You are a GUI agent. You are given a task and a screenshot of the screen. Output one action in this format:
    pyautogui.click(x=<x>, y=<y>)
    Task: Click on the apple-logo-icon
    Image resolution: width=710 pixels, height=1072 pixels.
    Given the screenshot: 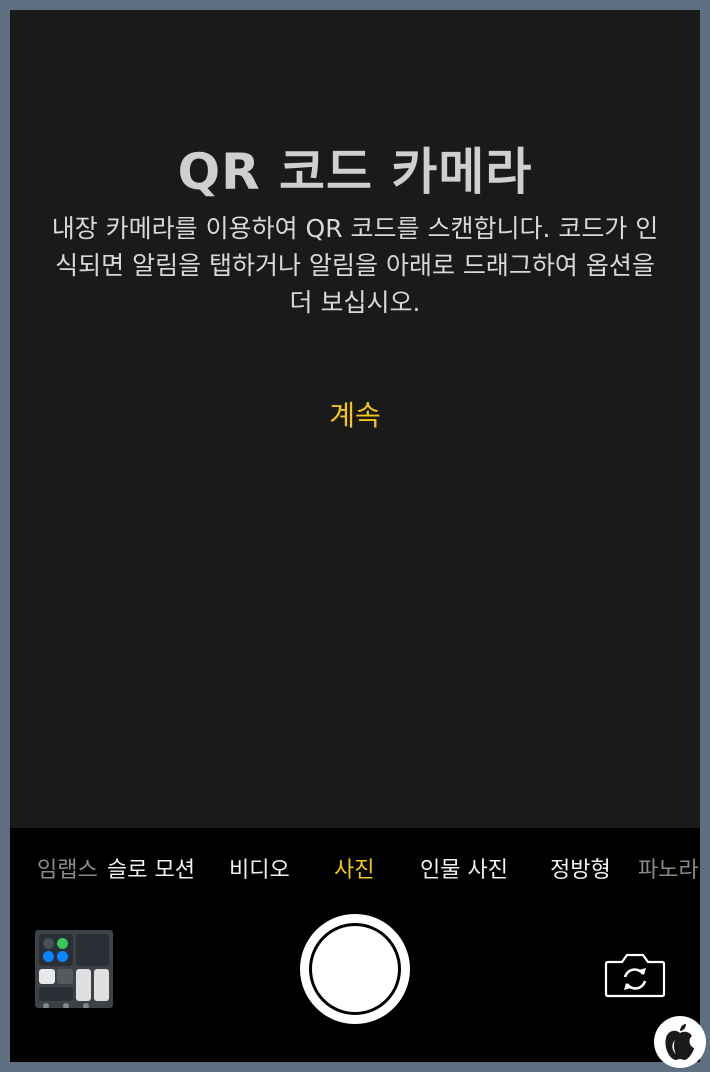 What is the action you would take?
    pyautogui.click(x=680, y=1042)
    